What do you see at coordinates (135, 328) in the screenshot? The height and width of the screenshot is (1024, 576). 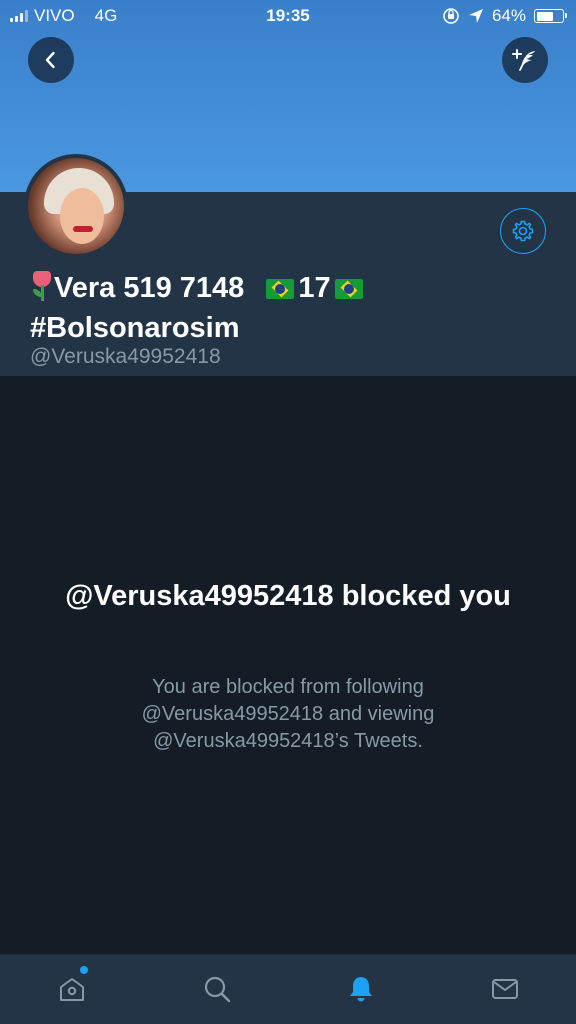 I see `display-name-hashtag: #Bolsonarosim` at bounding box center [135, 328].